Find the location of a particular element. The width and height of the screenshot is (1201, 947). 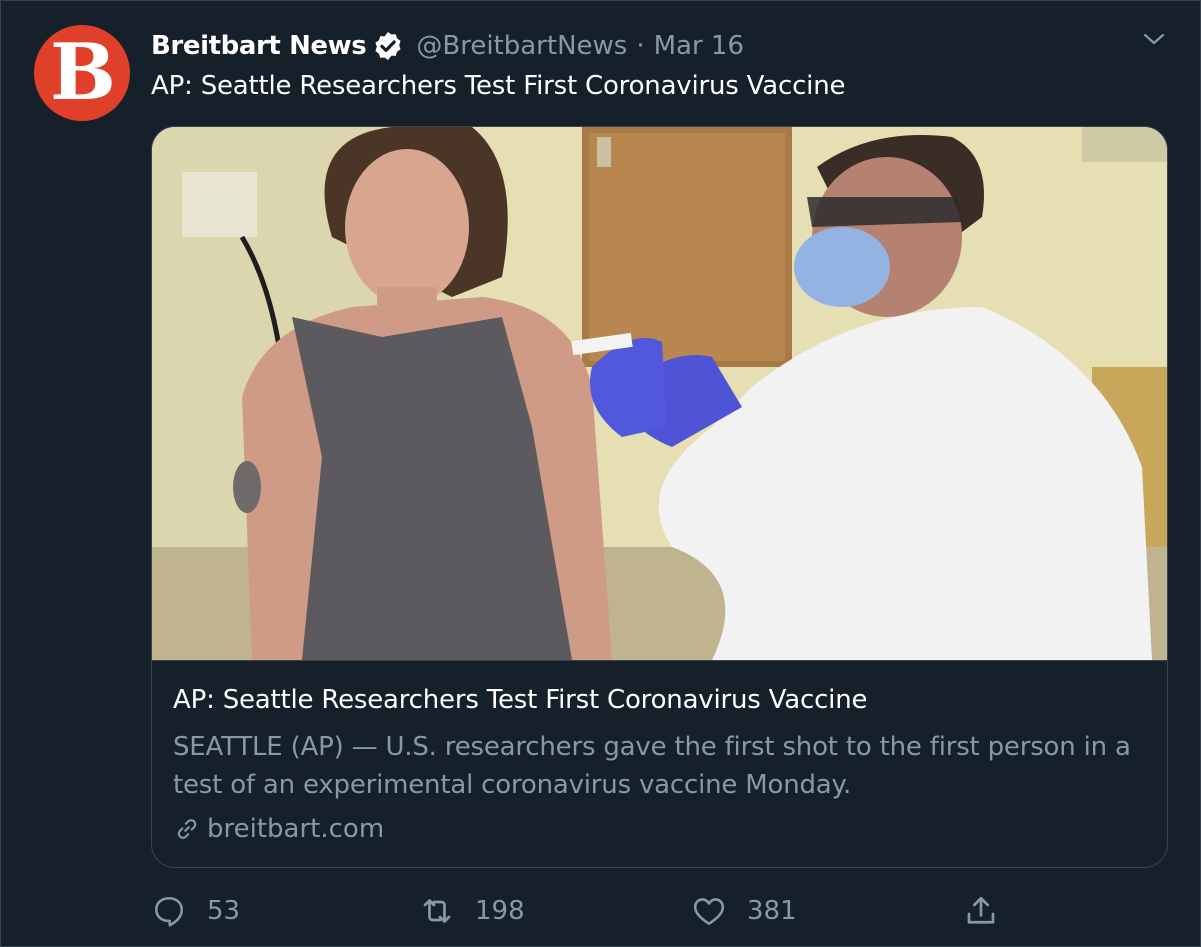

tweet-header: Breitbart News @BreitbartNews · Mar 16 is located at coordinates (447, 46).